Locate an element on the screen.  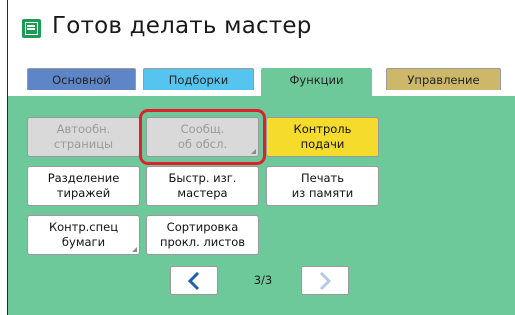
service-message-button: Сообщ. об обсл. is located at coordinates (202, 137).